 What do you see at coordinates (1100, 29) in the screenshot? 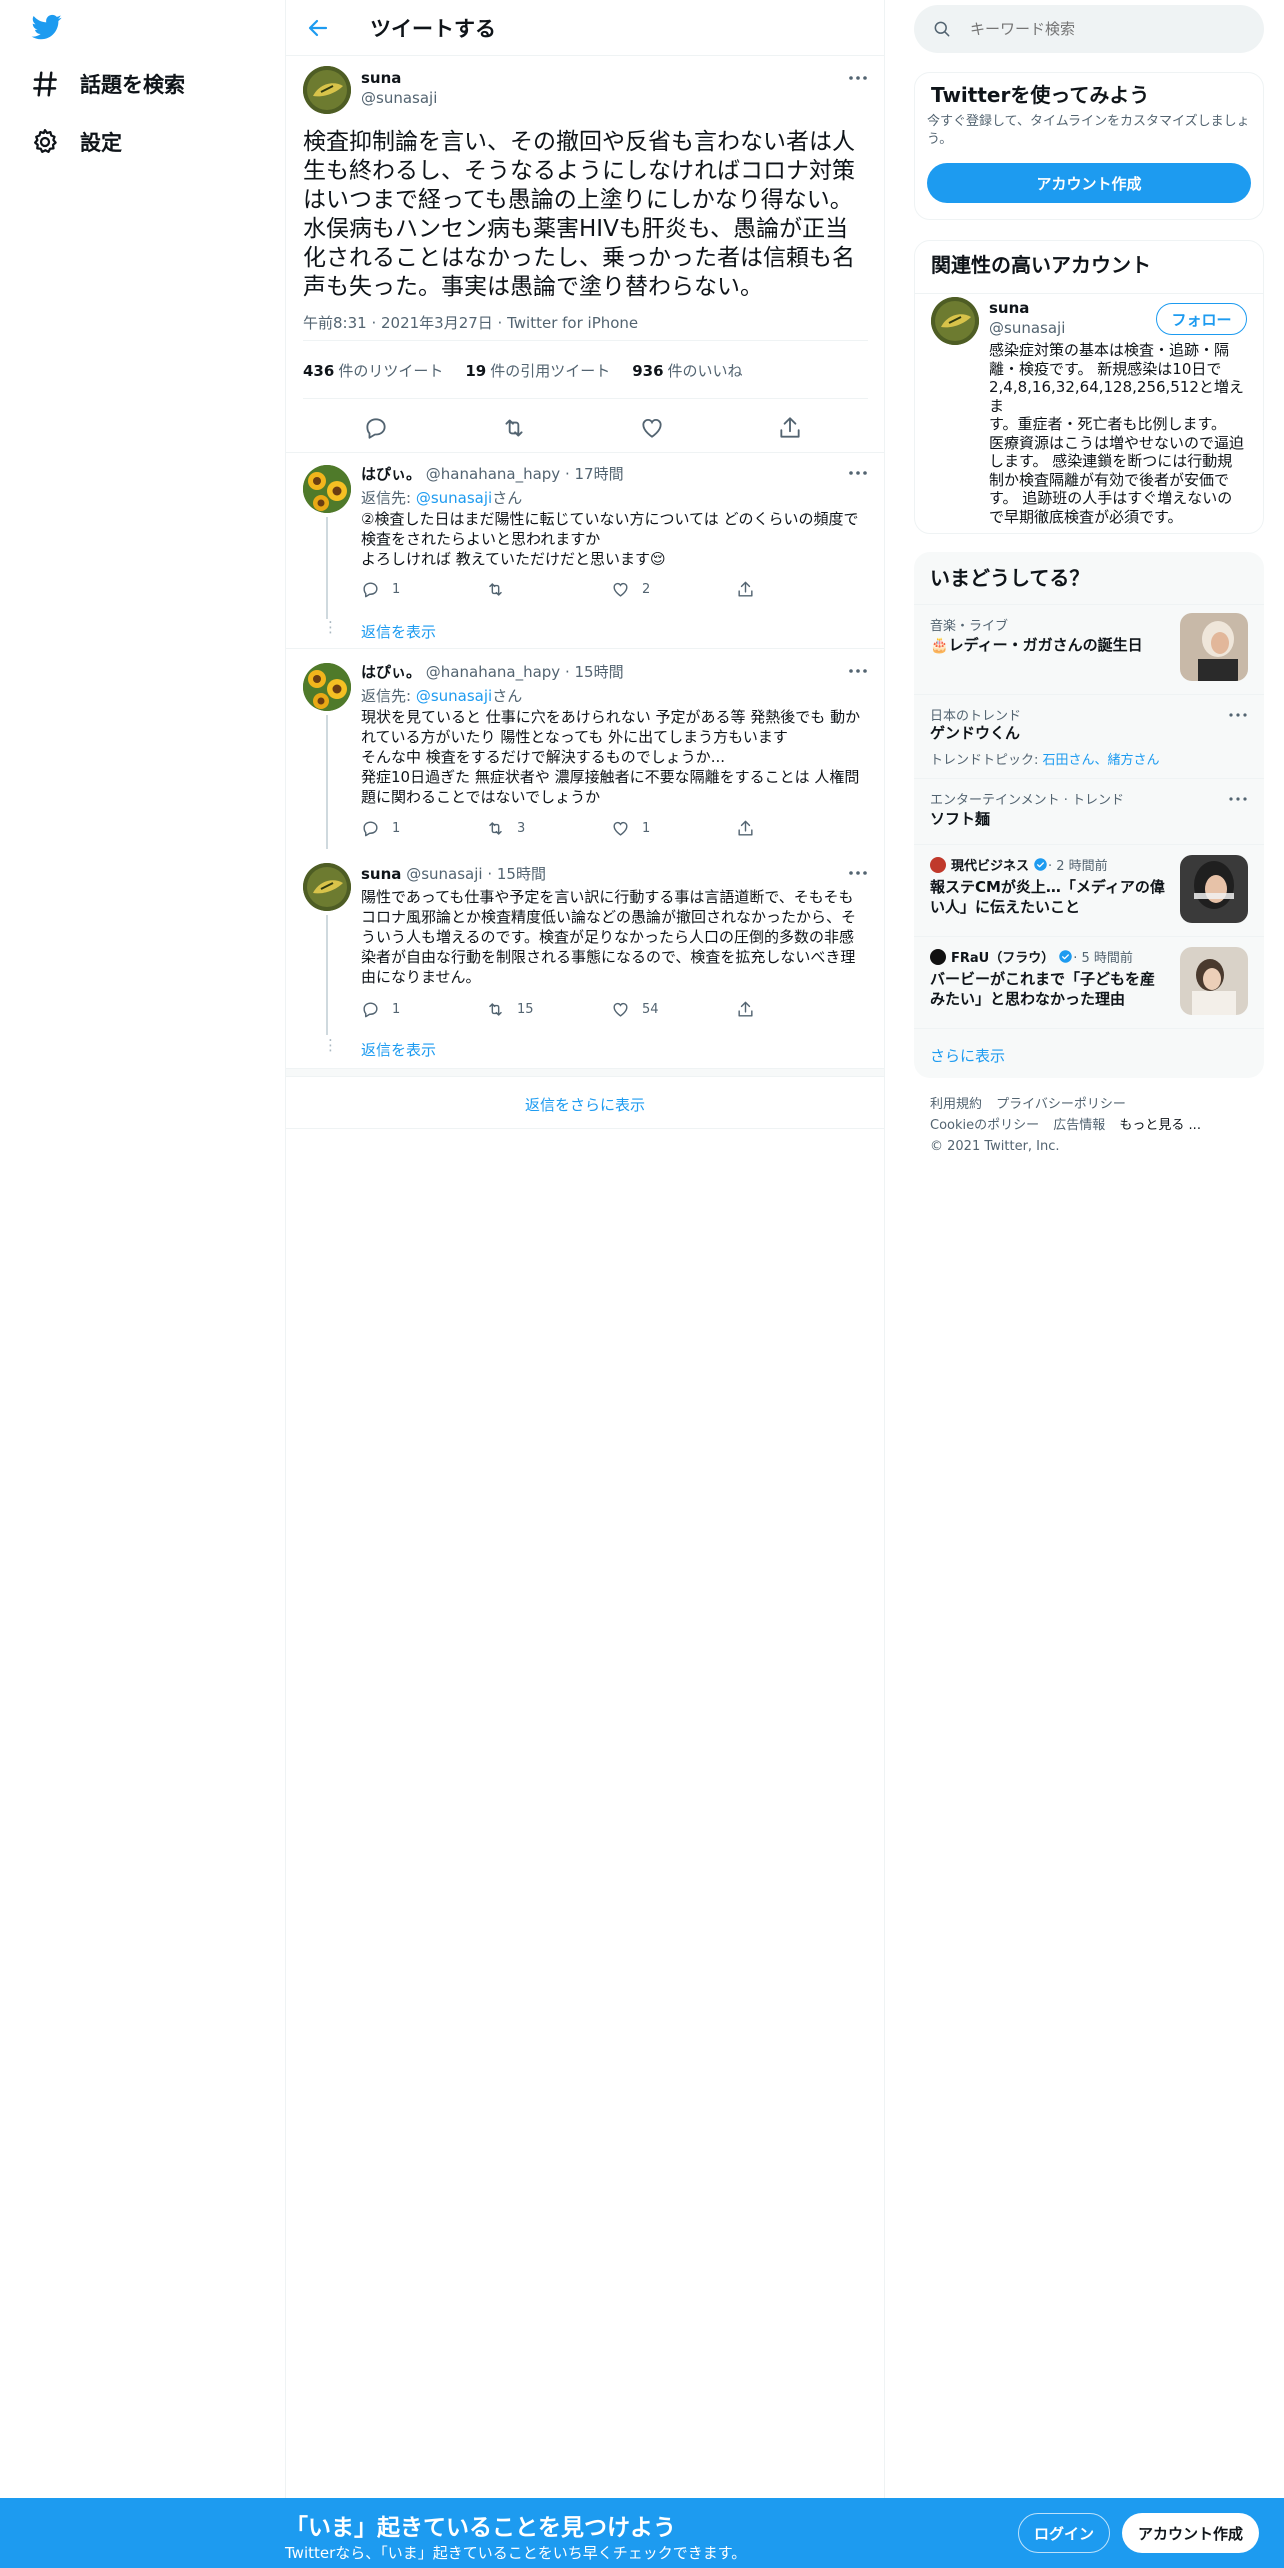
I see `search-input` at bounding box center [1100, 29].